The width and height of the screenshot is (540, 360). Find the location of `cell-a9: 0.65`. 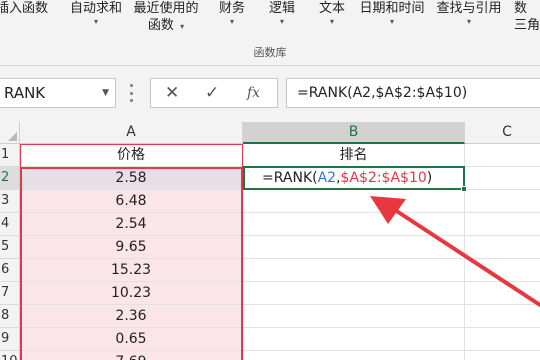

cell-a9: 0.65 is located at coordinates (131, 339).